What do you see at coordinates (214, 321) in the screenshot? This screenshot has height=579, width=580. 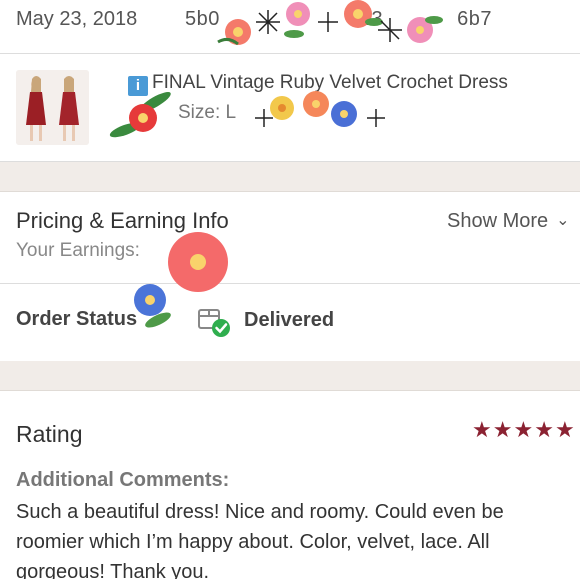 I see `package-check-icon` at bounding box center [214, 321].